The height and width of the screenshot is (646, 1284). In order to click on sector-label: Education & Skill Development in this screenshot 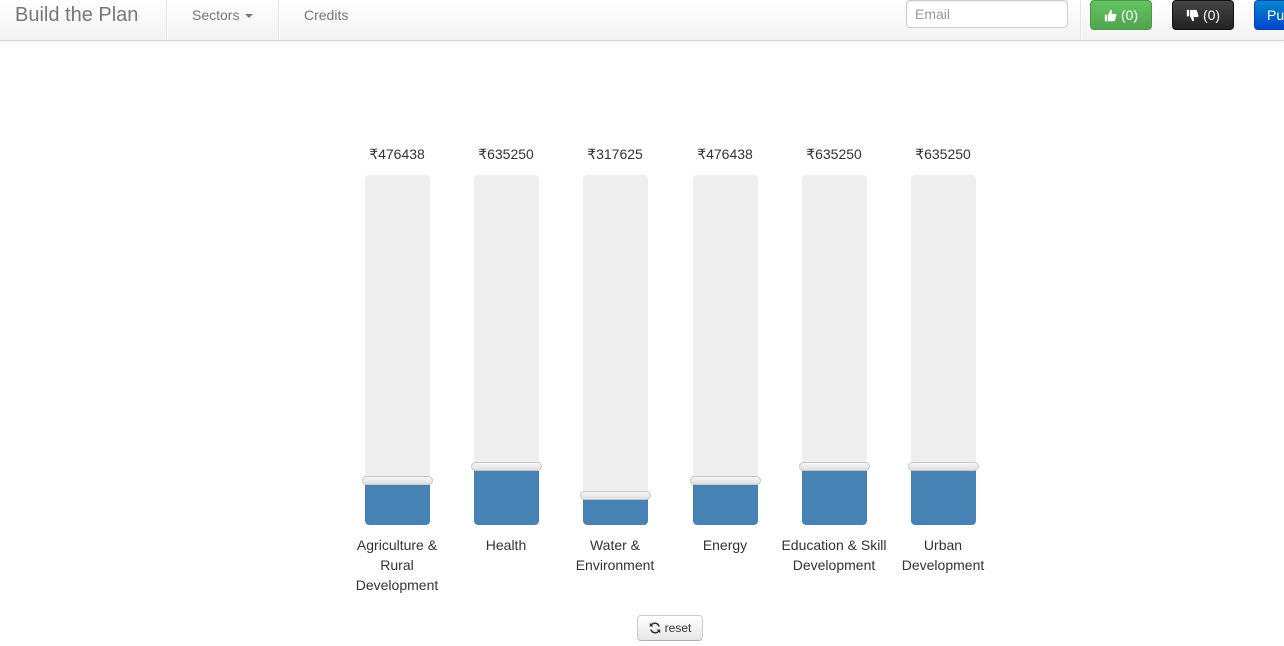, I will do `click(834, 555)`.